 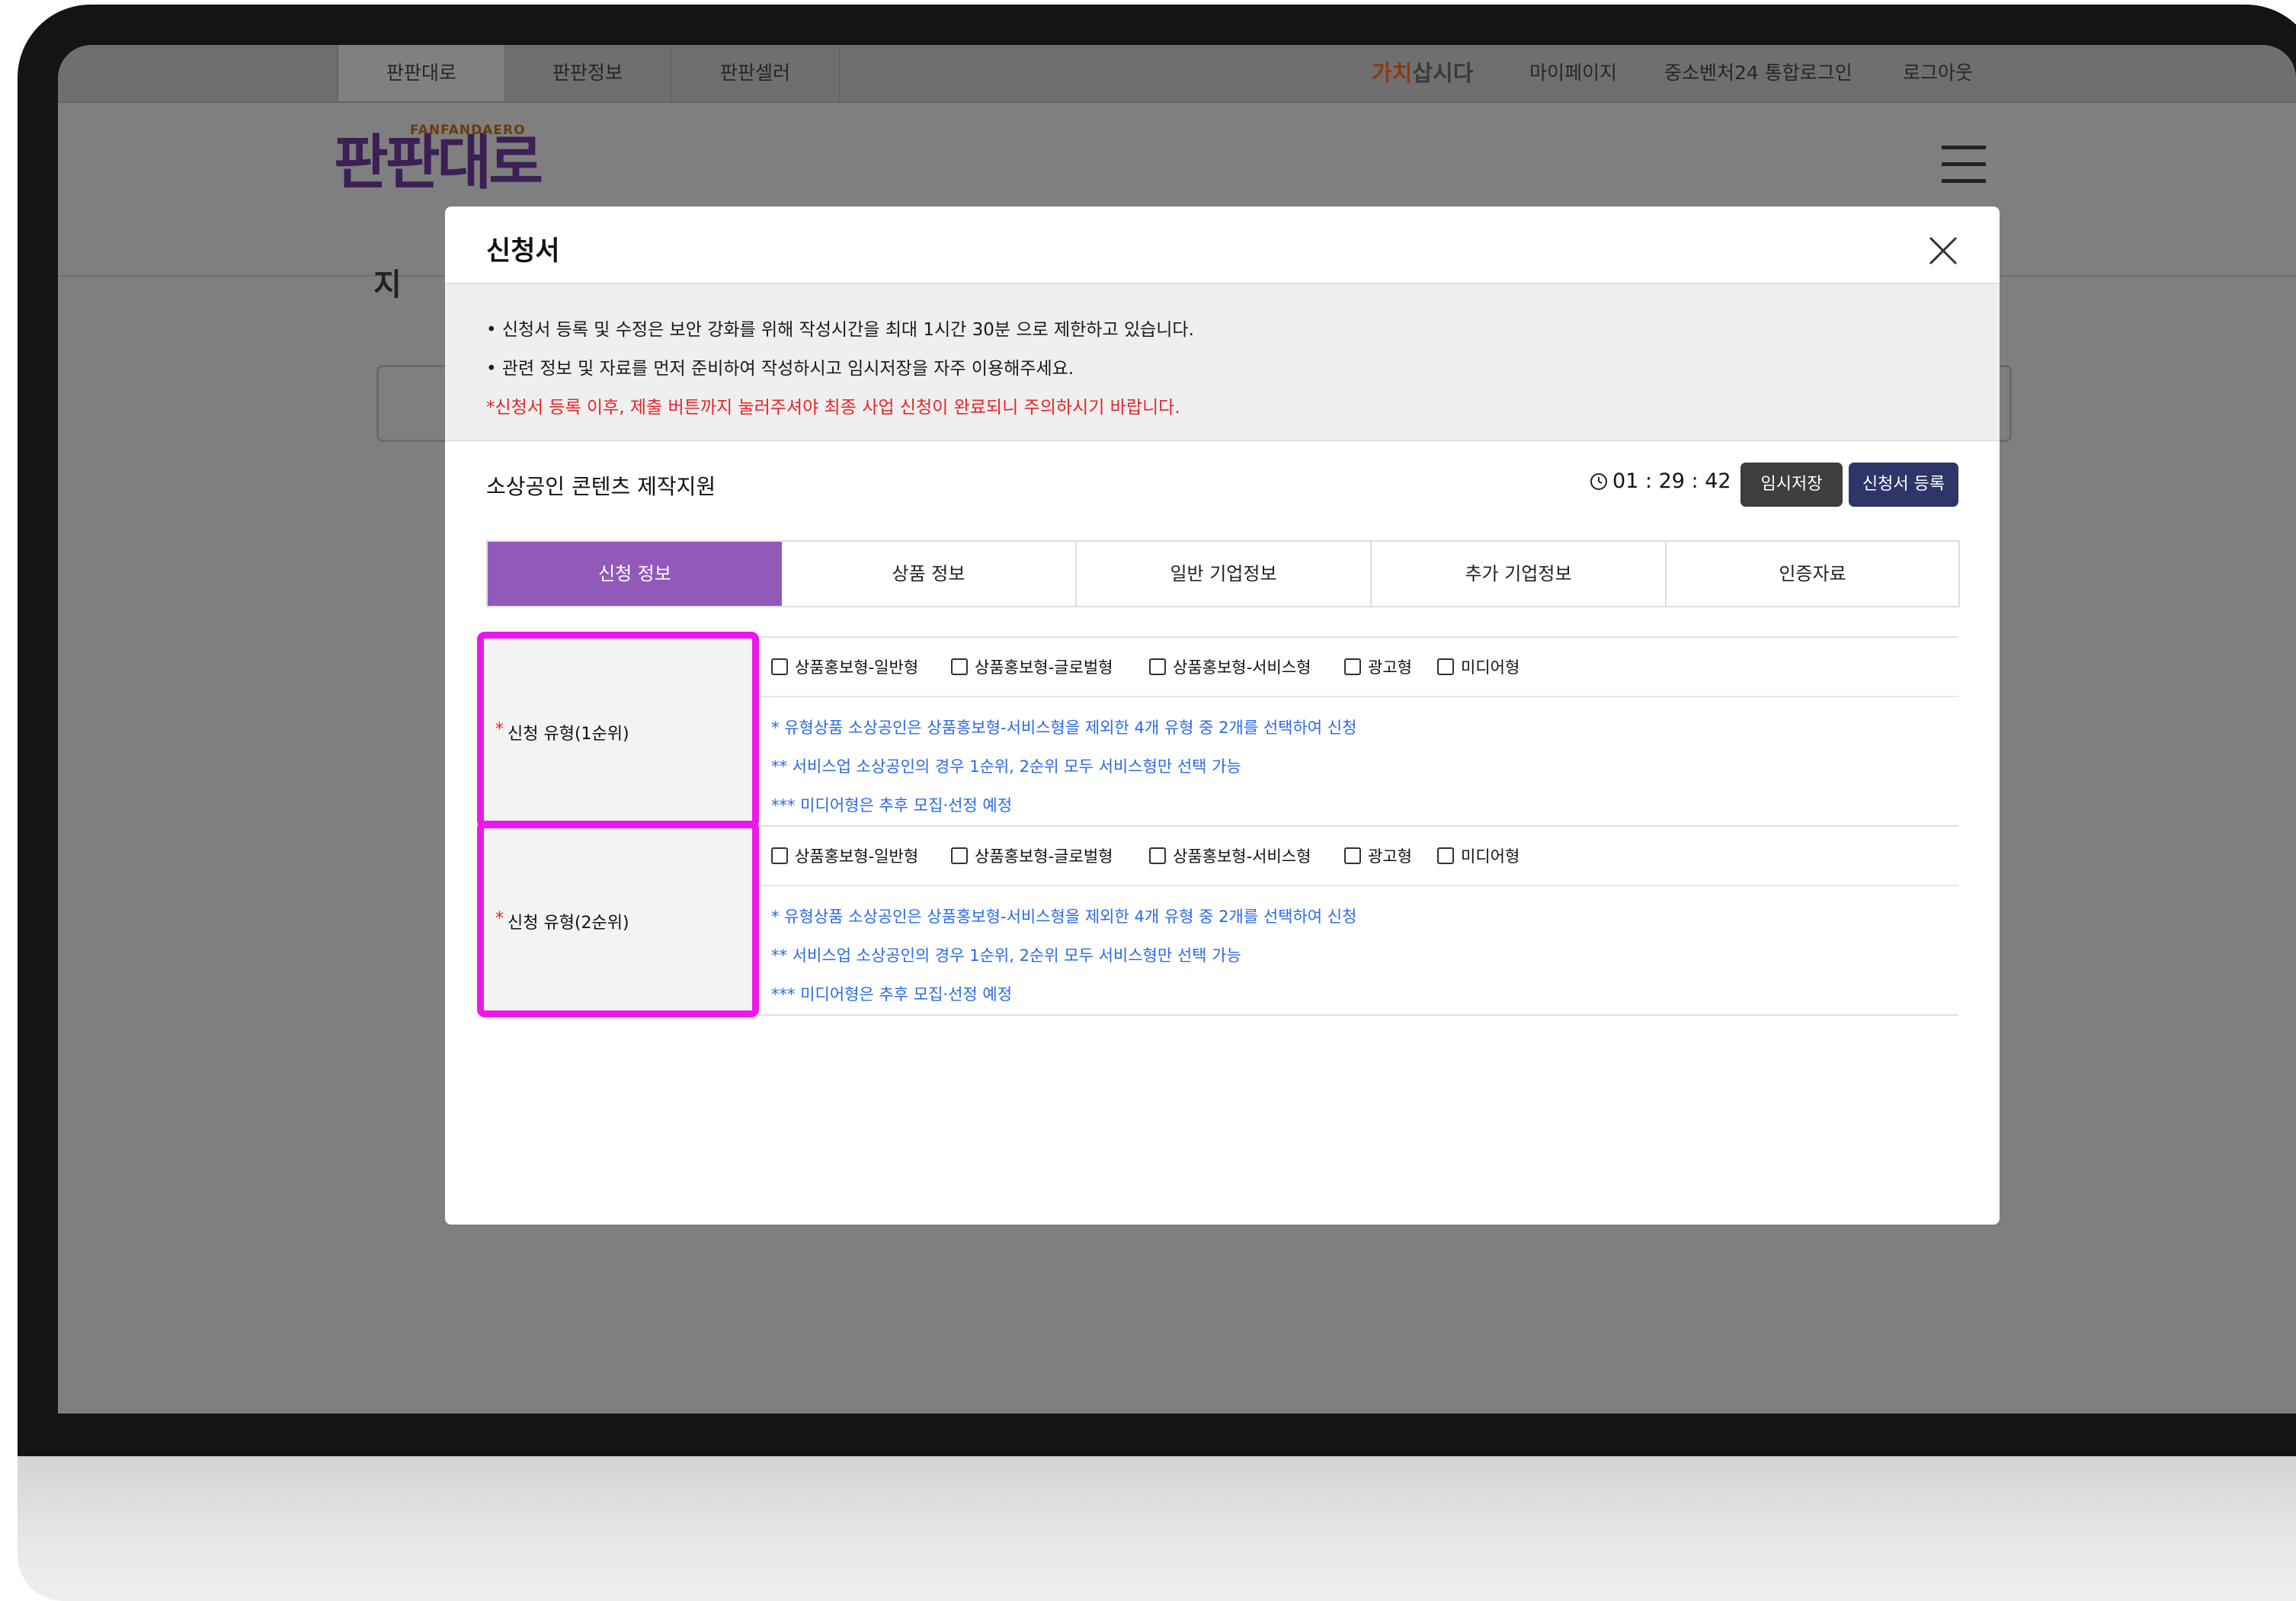 What do you see at coordinates (1671, 481) in the screenshot?
I see `session-timer: 01 : 29 : 42` at bounding box center [1671, 481].